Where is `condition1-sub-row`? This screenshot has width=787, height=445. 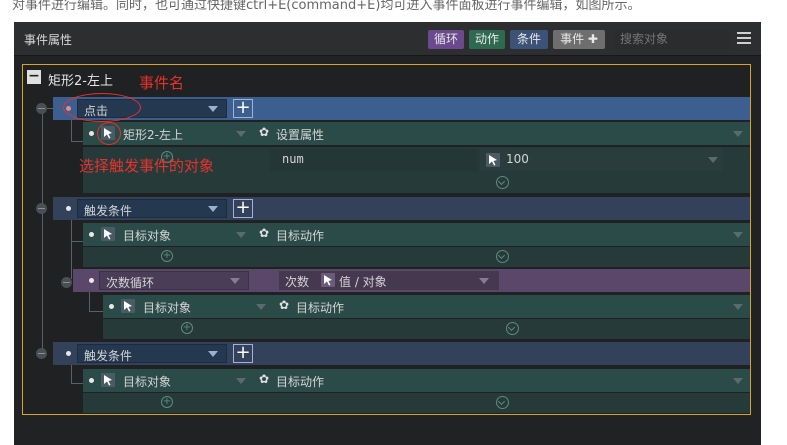 condition1-sub-row is located at coordinates (416, 257).